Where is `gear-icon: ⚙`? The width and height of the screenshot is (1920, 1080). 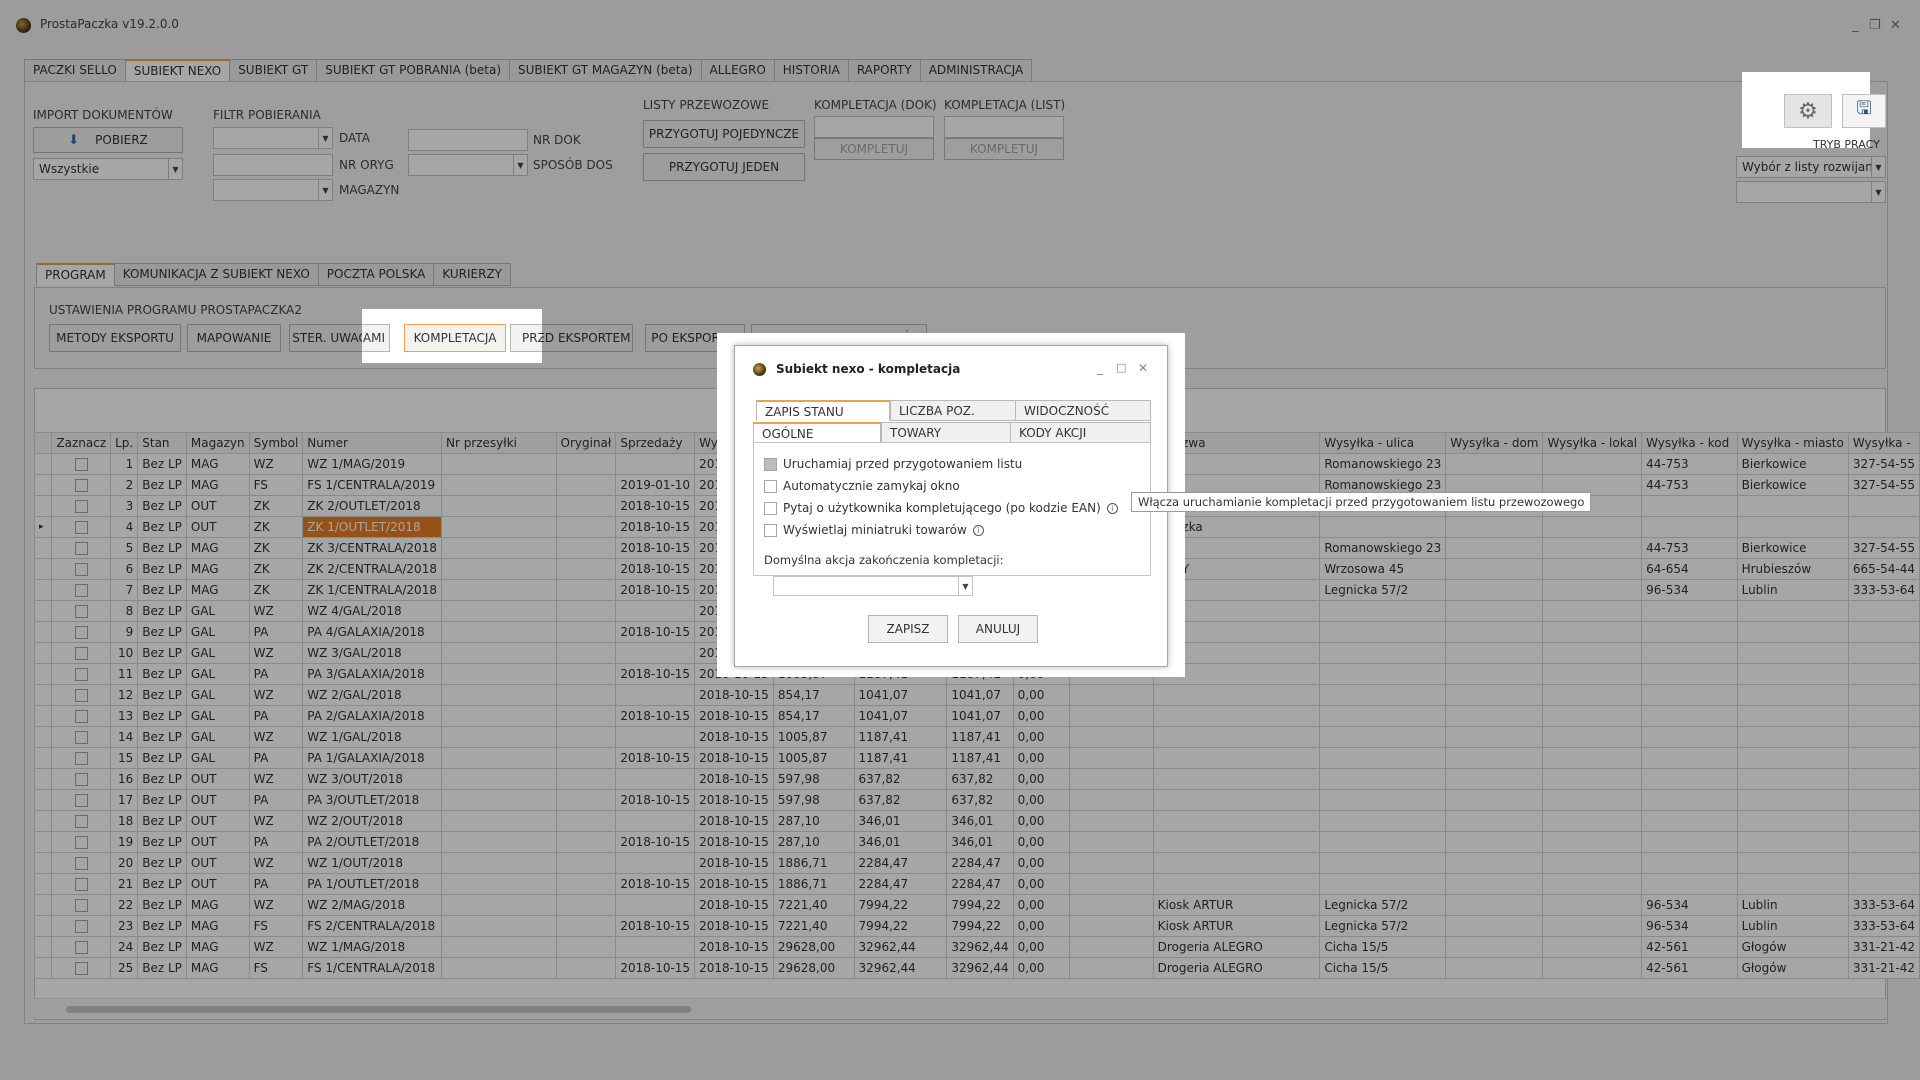
gear-icon: ⚙ is located at coordinates (1808, 111).